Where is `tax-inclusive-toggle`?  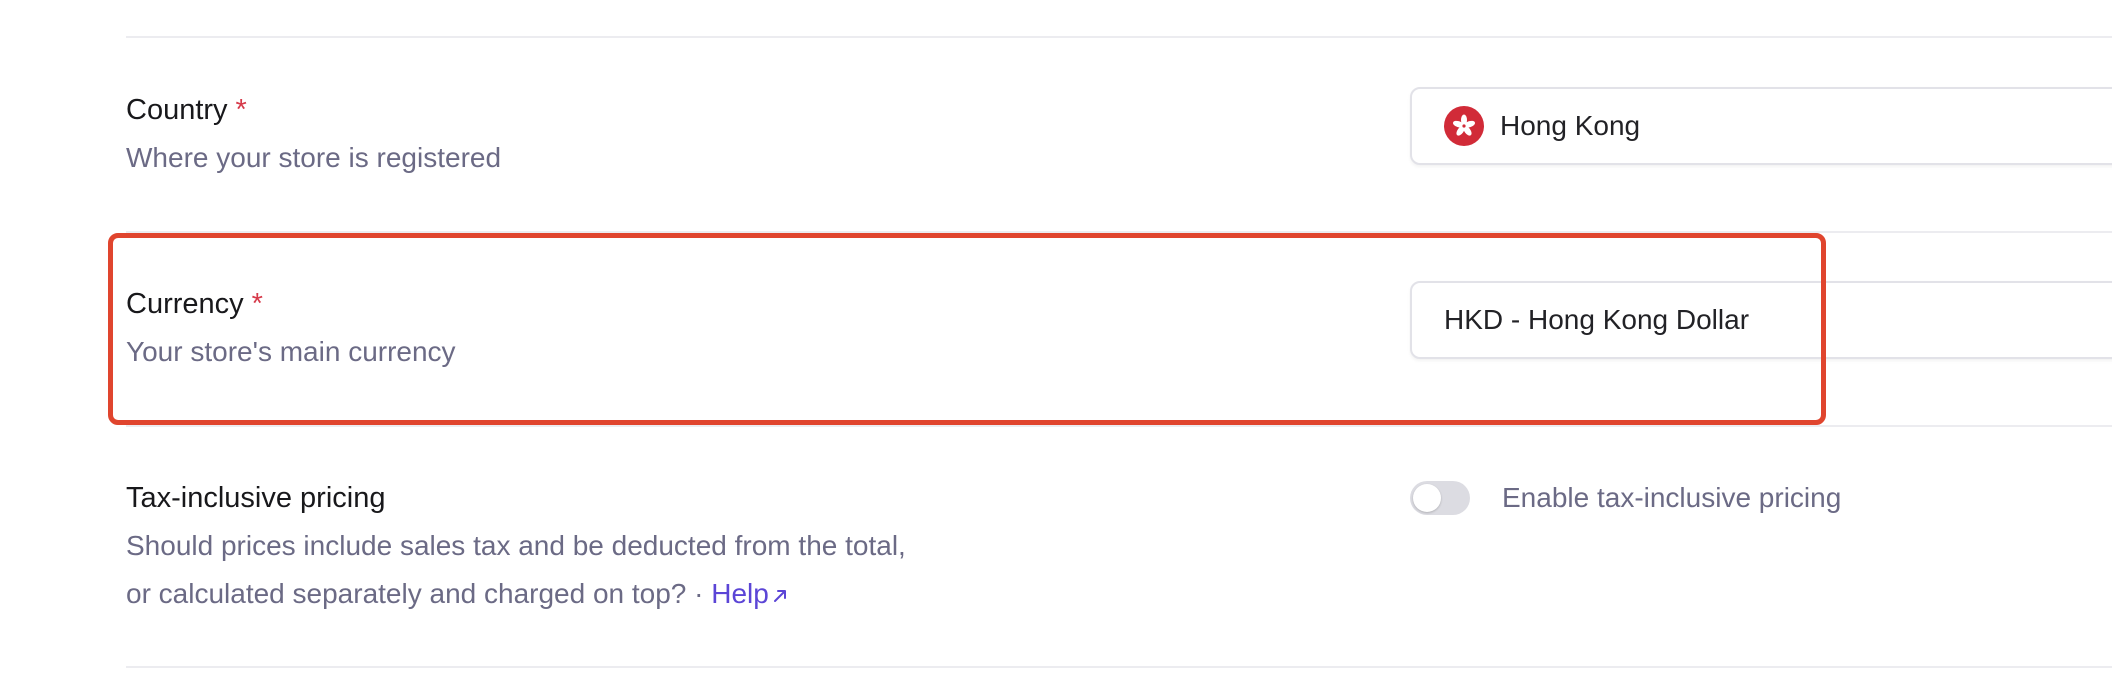
tax-inclusive-toggle is located at coordinates (1440, 498).